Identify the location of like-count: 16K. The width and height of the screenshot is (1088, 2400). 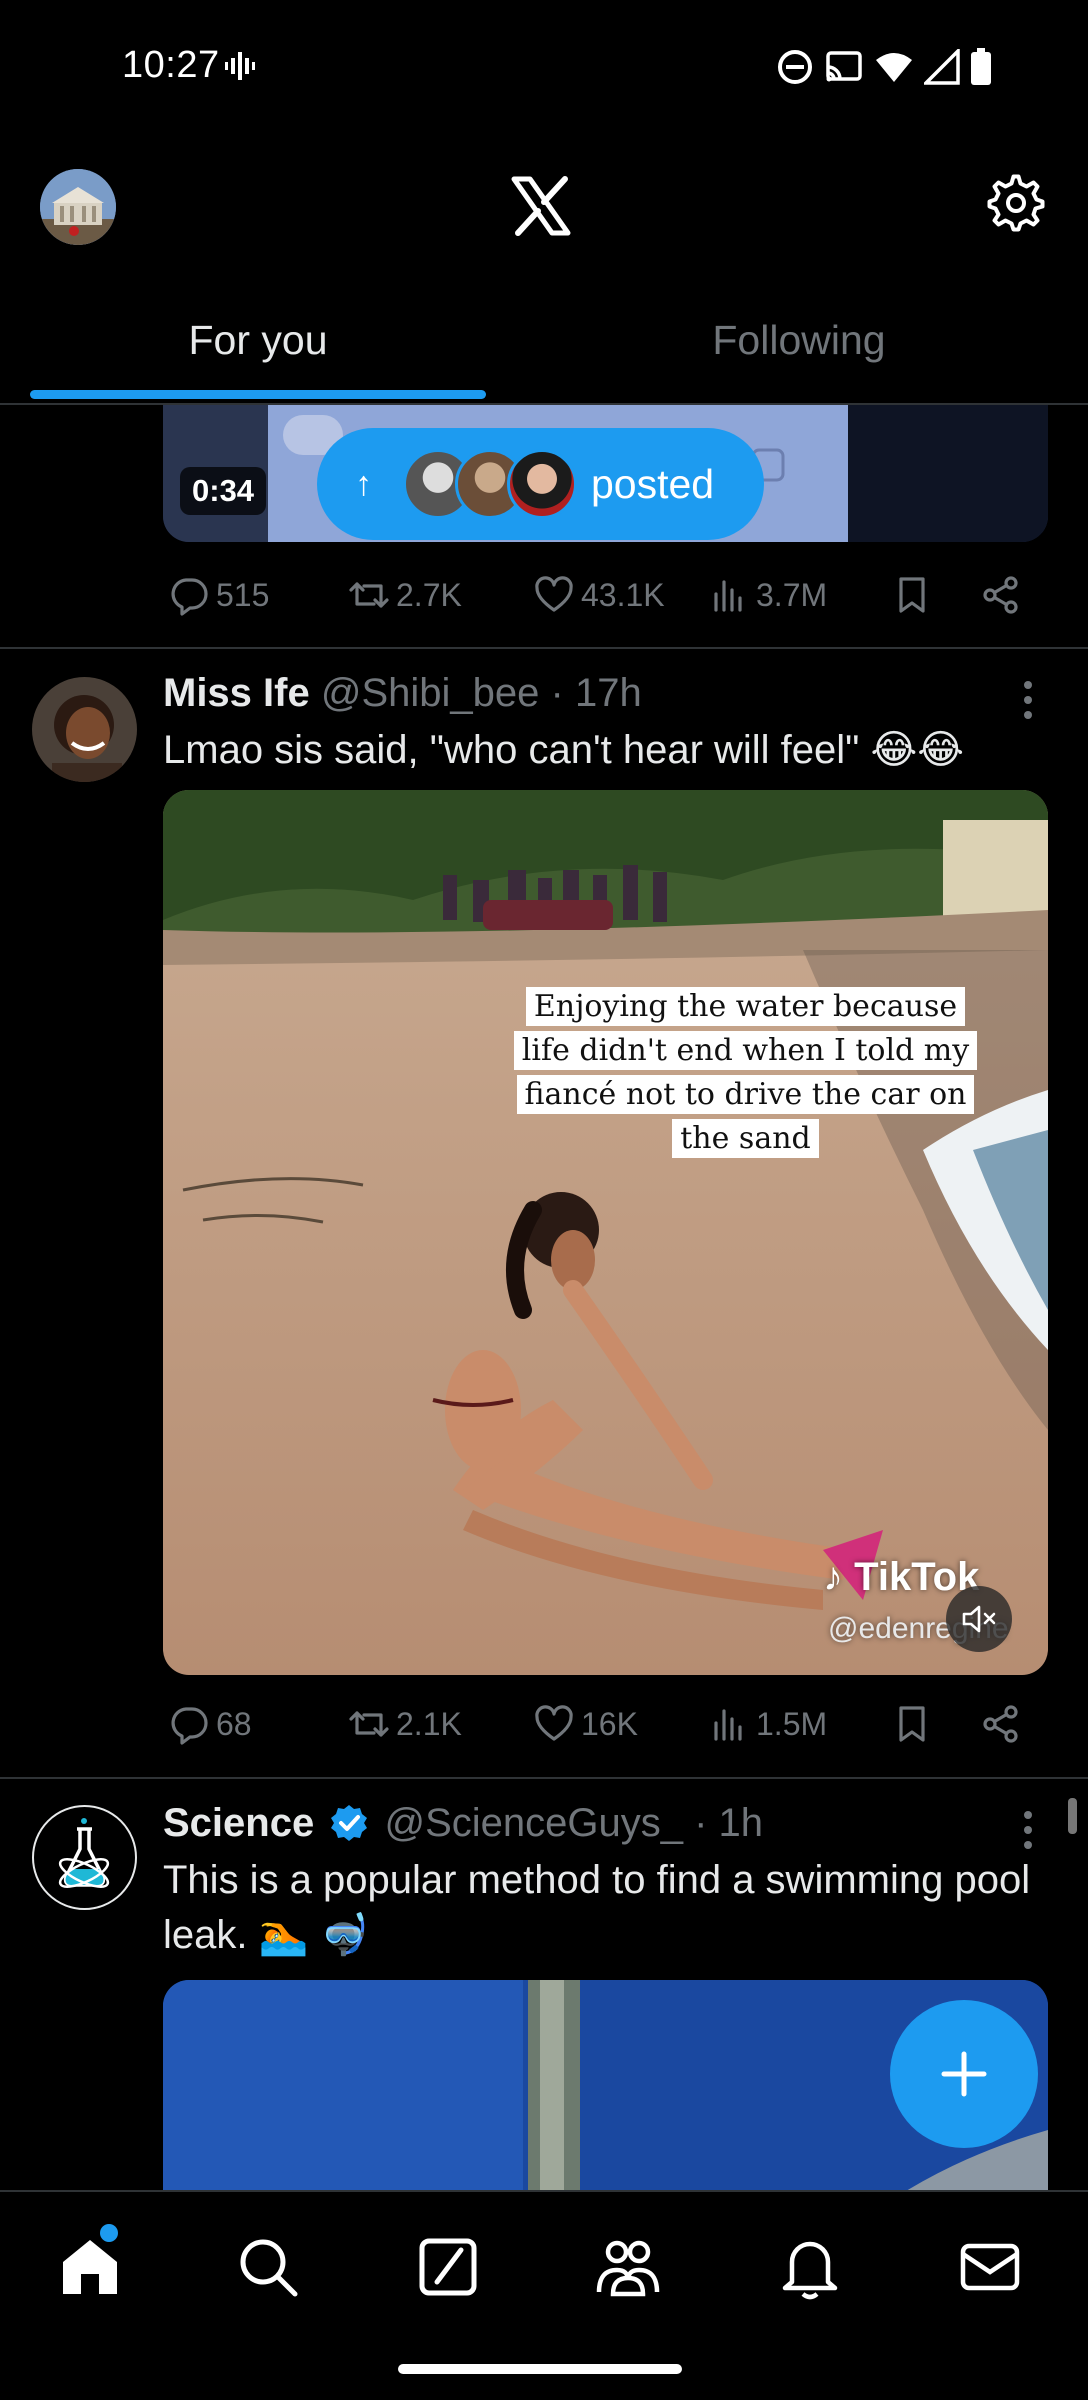
(609, 1723).